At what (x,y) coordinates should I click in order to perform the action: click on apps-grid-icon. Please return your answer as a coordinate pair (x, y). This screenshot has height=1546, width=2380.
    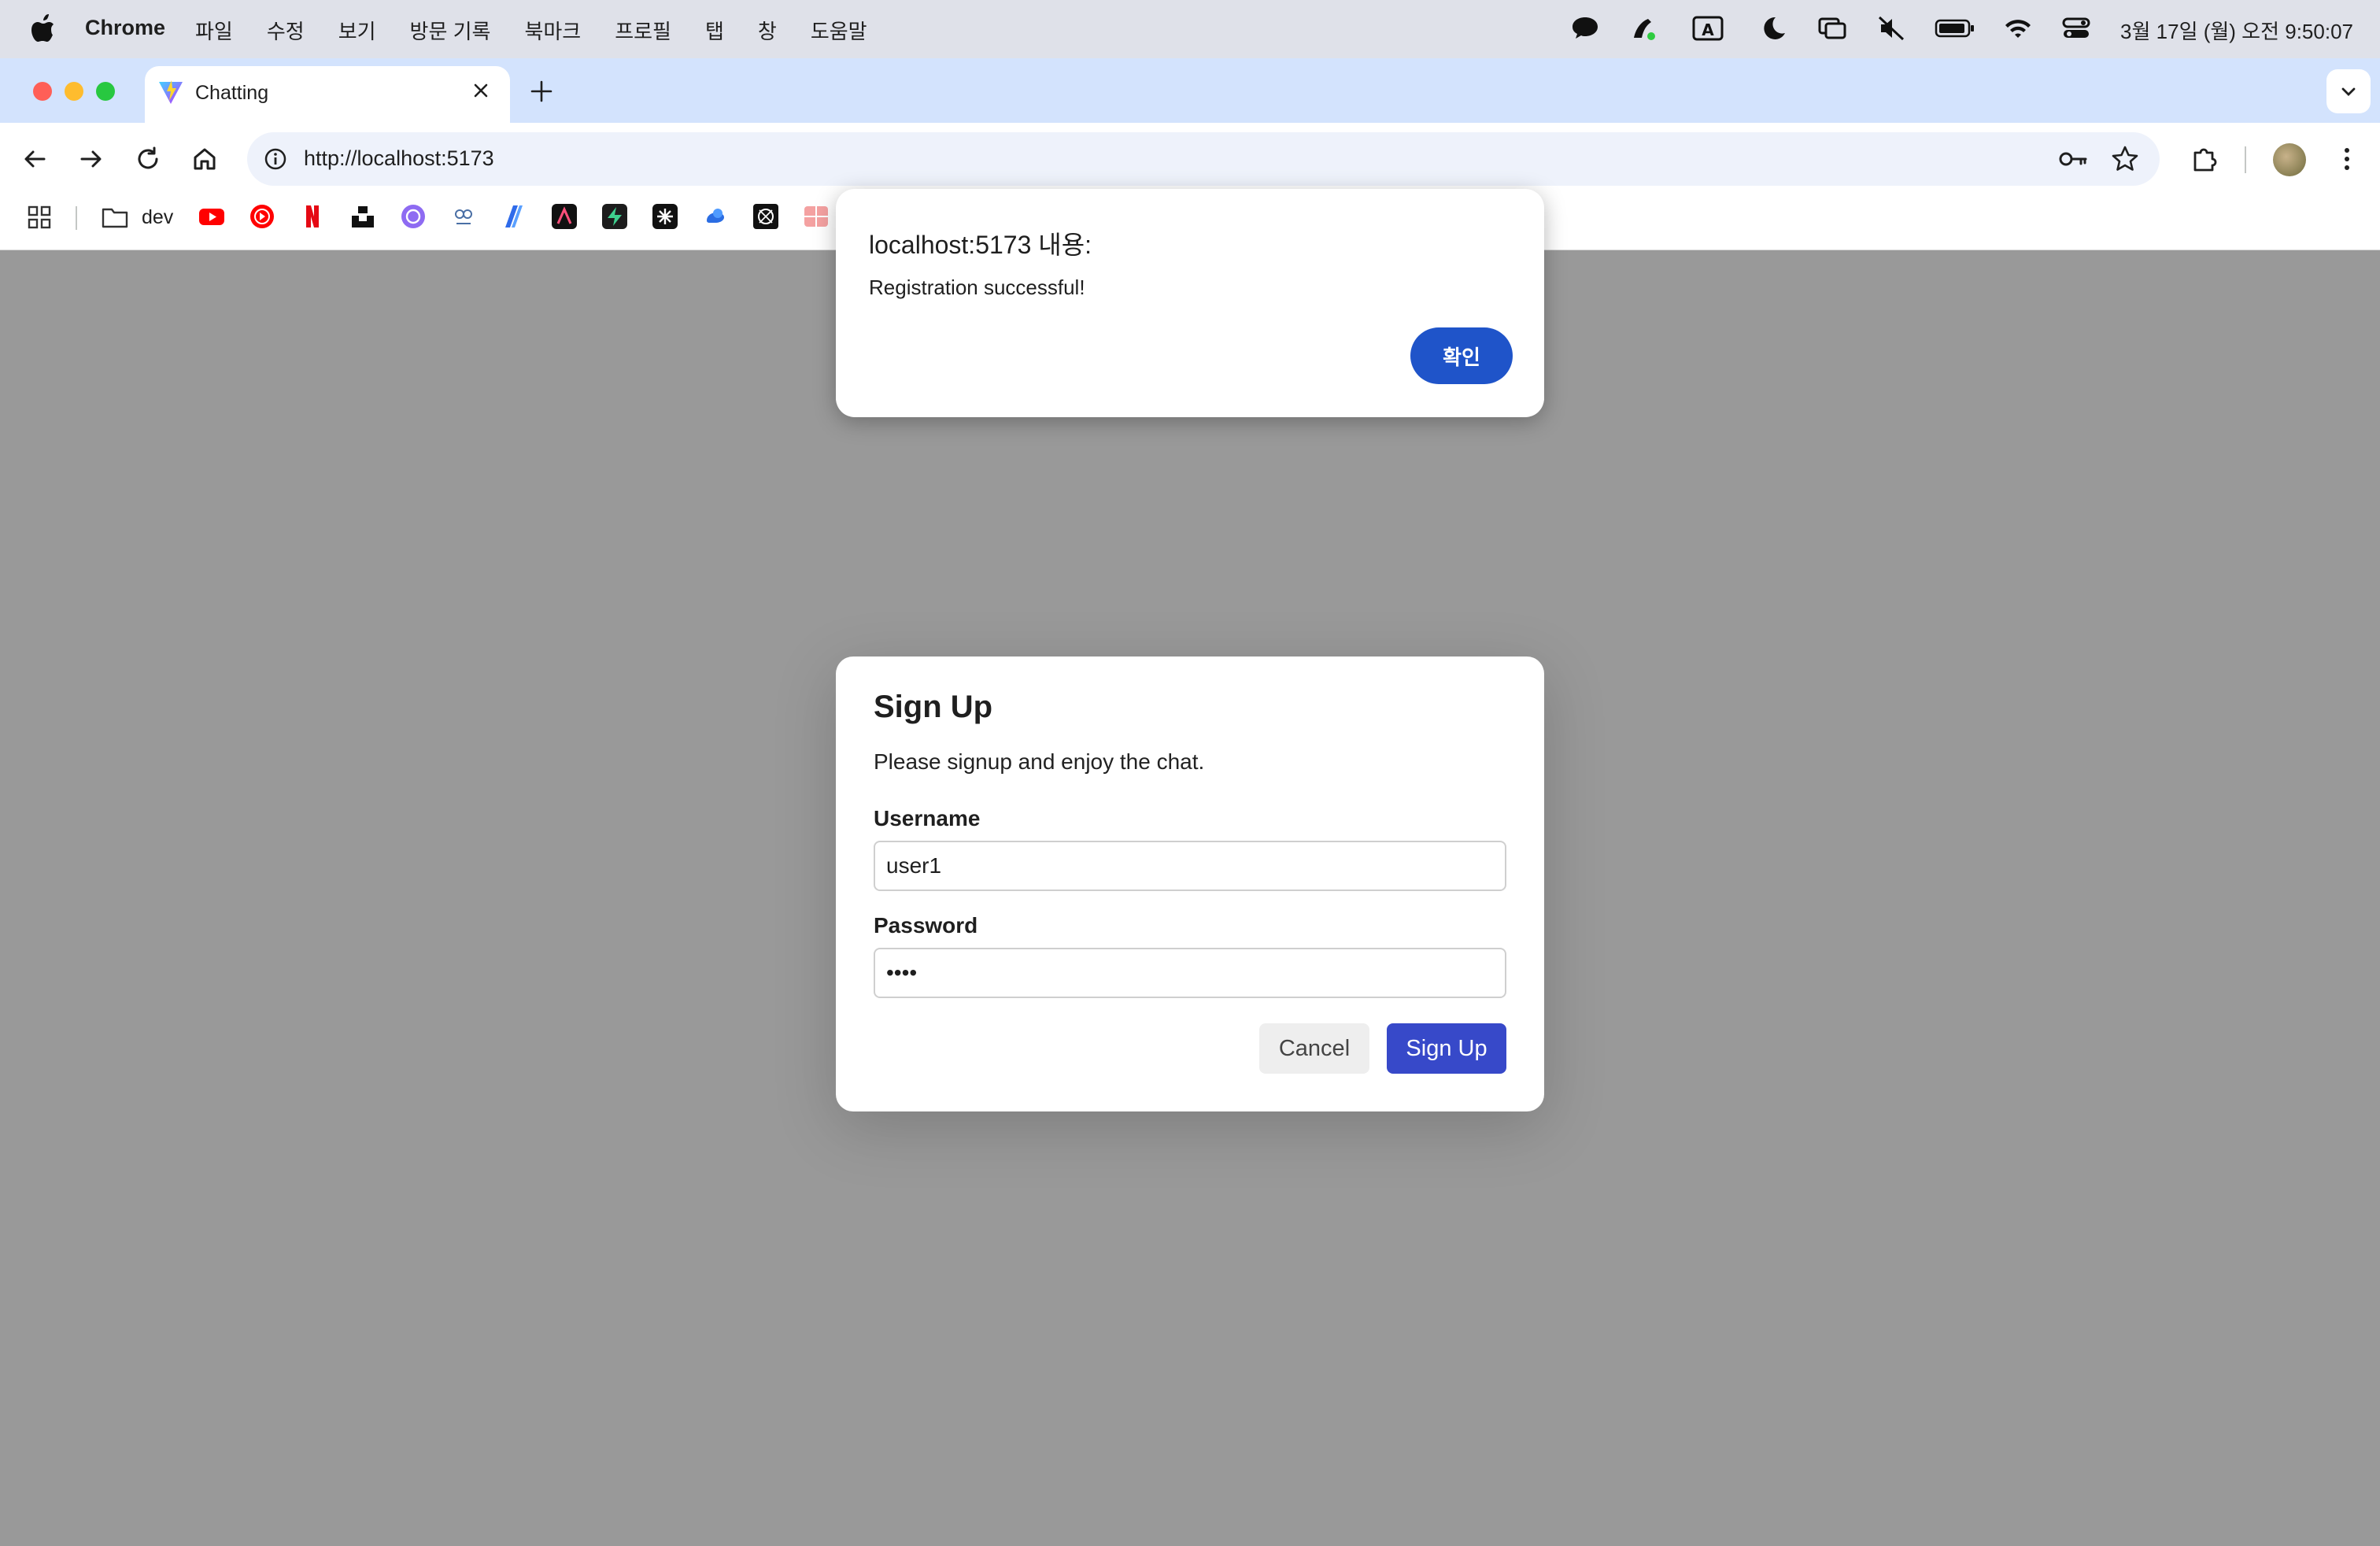
    Looking at the image, I should click on (39, 217).